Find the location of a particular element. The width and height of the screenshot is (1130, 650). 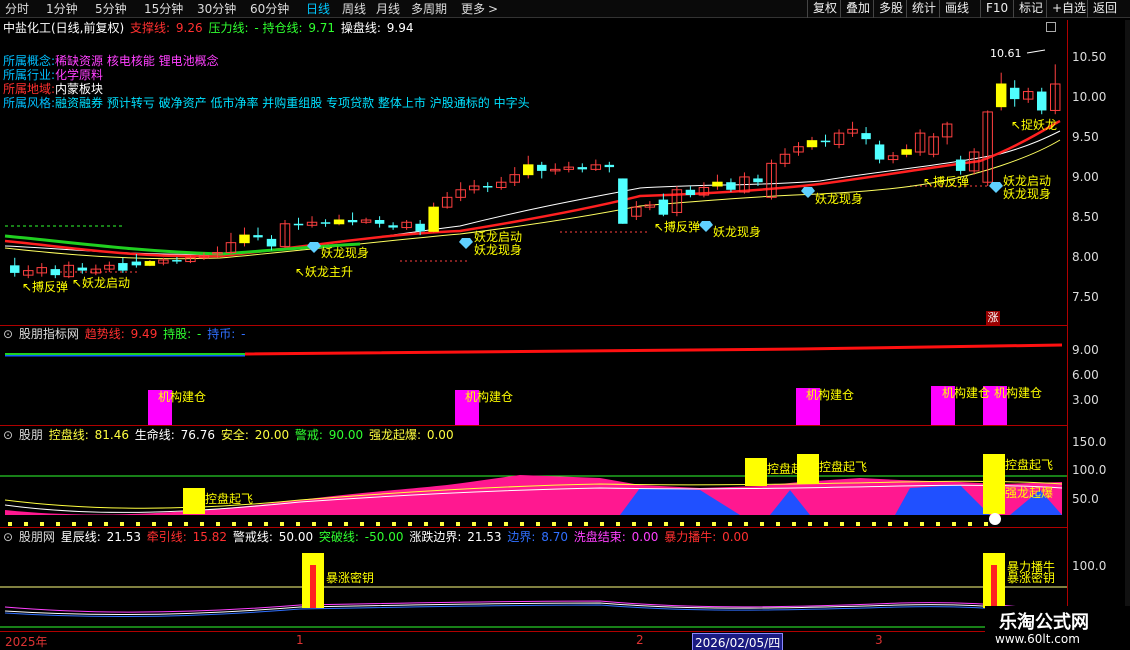

support-value: 9.26 is located at coordinates (189, 28).